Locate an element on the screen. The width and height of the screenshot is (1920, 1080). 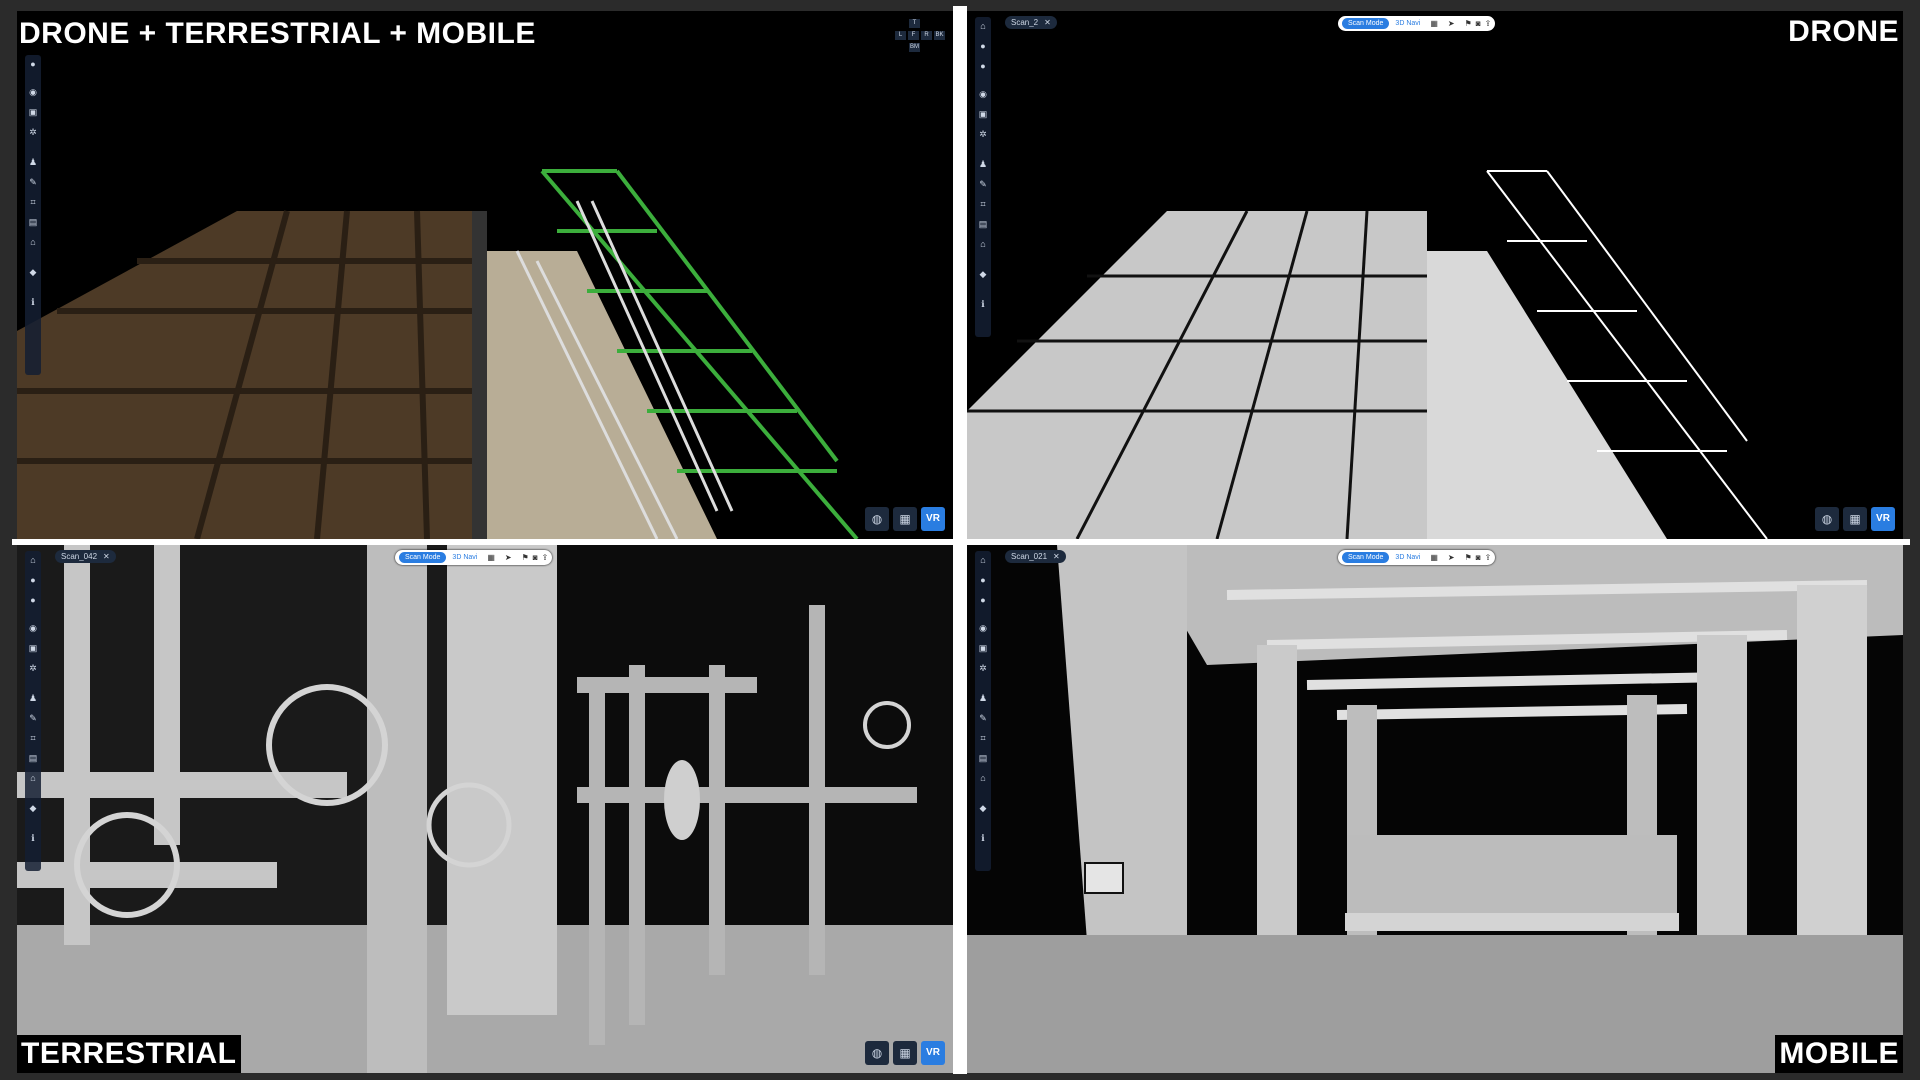
scan-tab: Scan_021 ✕ is located at coordinates (1035, 556).